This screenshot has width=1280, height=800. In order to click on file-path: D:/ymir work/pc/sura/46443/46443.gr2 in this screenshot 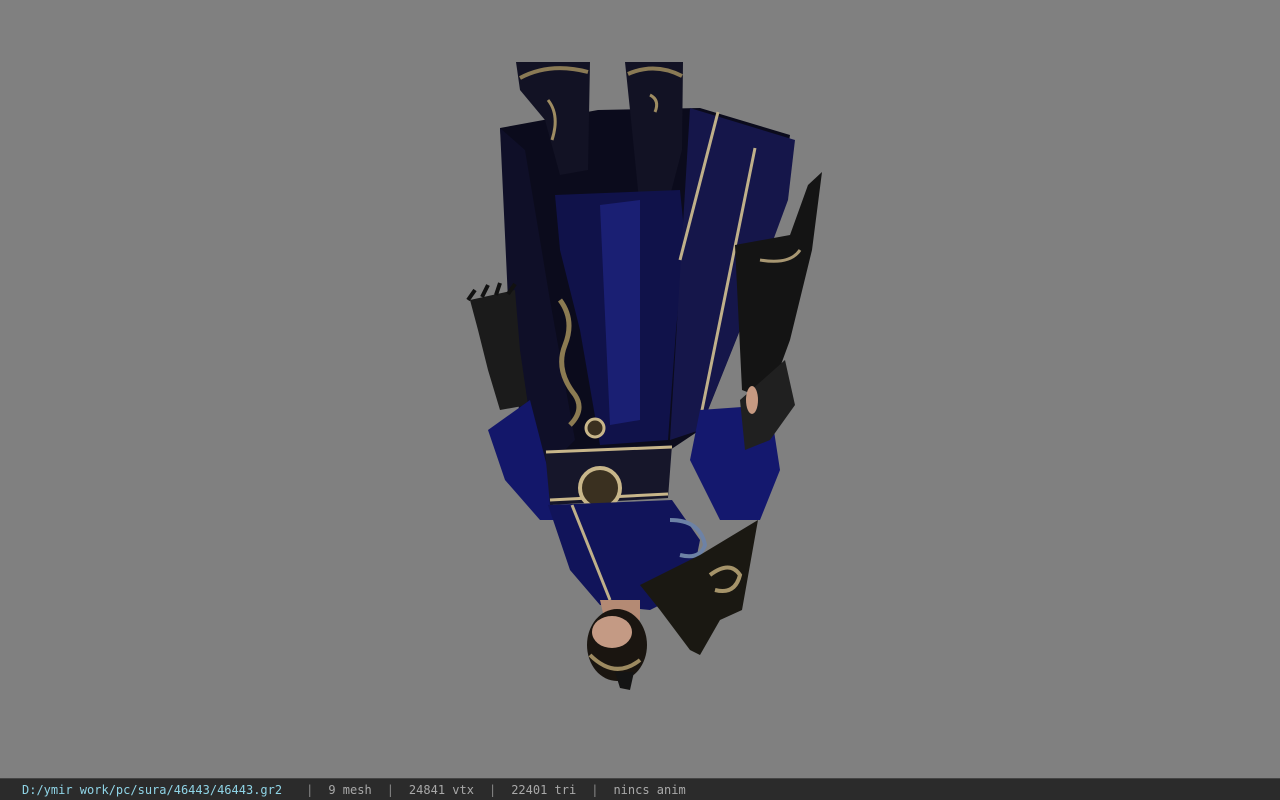, I will do `click(152, 789)`.